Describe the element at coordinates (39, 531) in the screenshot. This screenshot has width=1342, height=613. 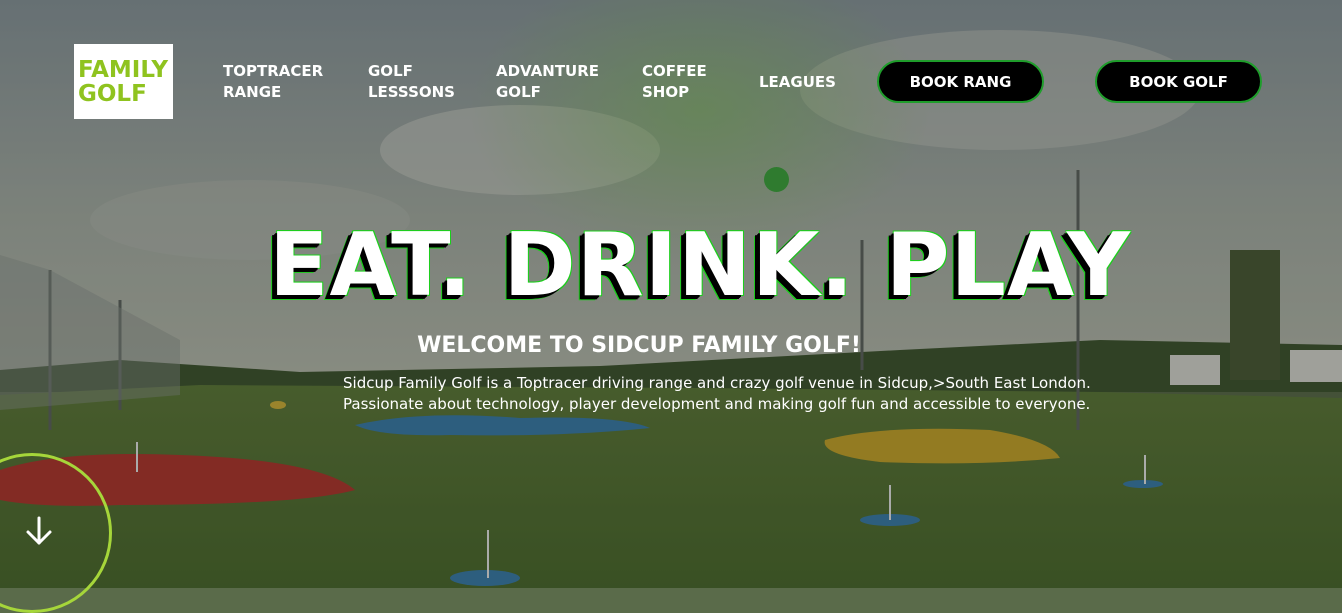
I see `arrow-down-icon` at that location.